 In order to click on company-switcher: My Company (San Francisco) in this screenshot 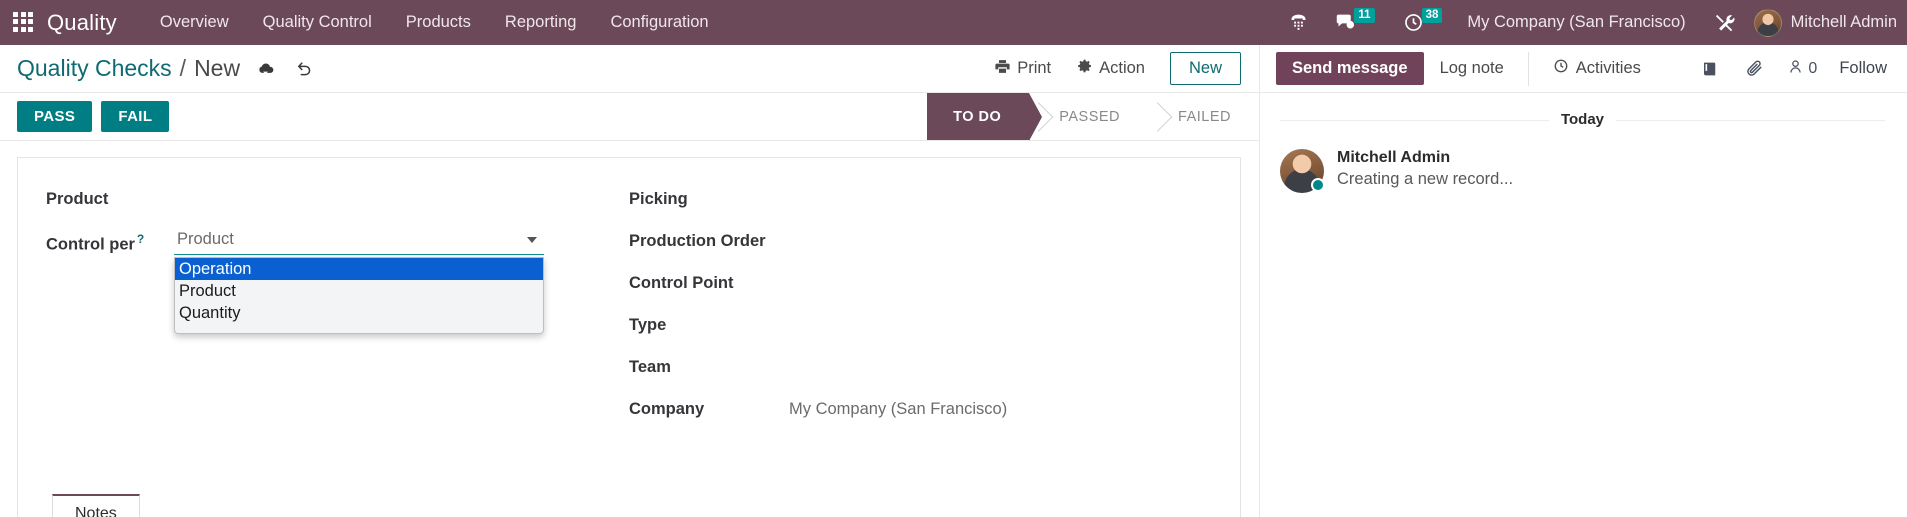, I will do `click(1576, 22)`.